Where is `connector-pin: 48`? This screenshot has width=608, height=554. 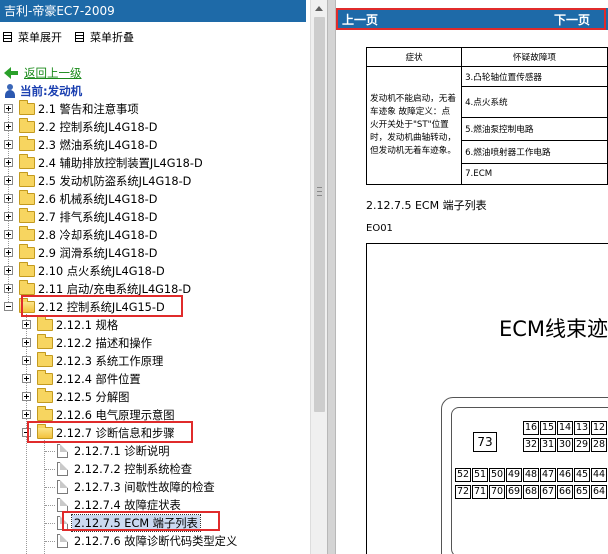 connector-pin: 48 is located at coordinates (531, 475).